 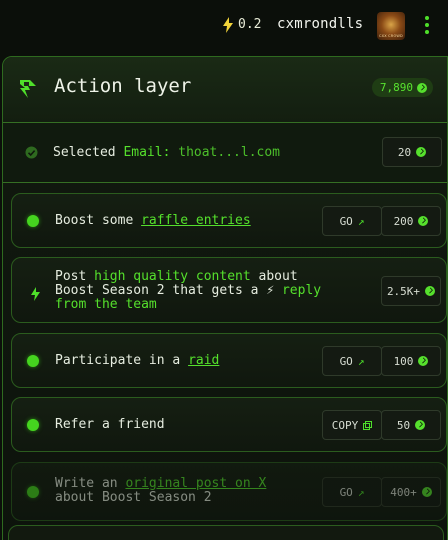 I want to click on top-bar: 0.2 cxmrondlls CXX CROWD, so click(x=224, y=26).